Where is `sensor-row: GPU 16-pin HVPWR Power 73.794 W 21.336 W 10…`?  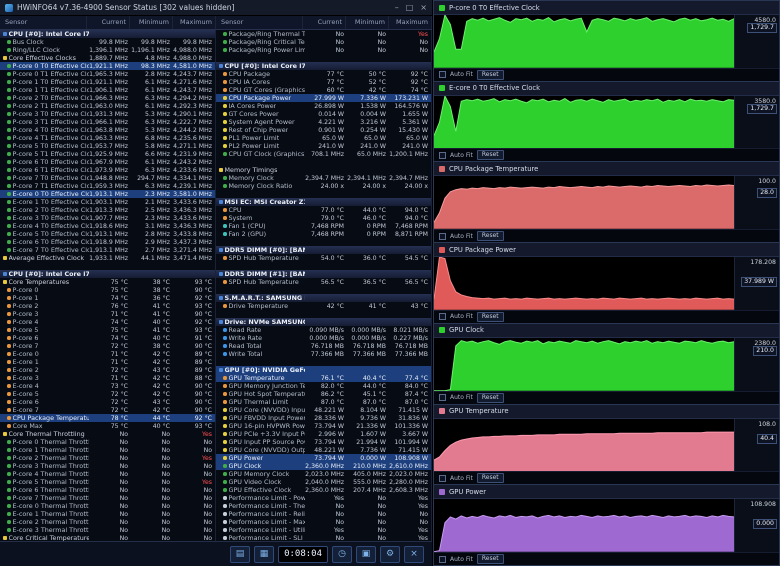 sensor-row: GPU 16-pin HVPWR Power 73.794 W 21.336 W 10… is located at coordinates (323, 426).